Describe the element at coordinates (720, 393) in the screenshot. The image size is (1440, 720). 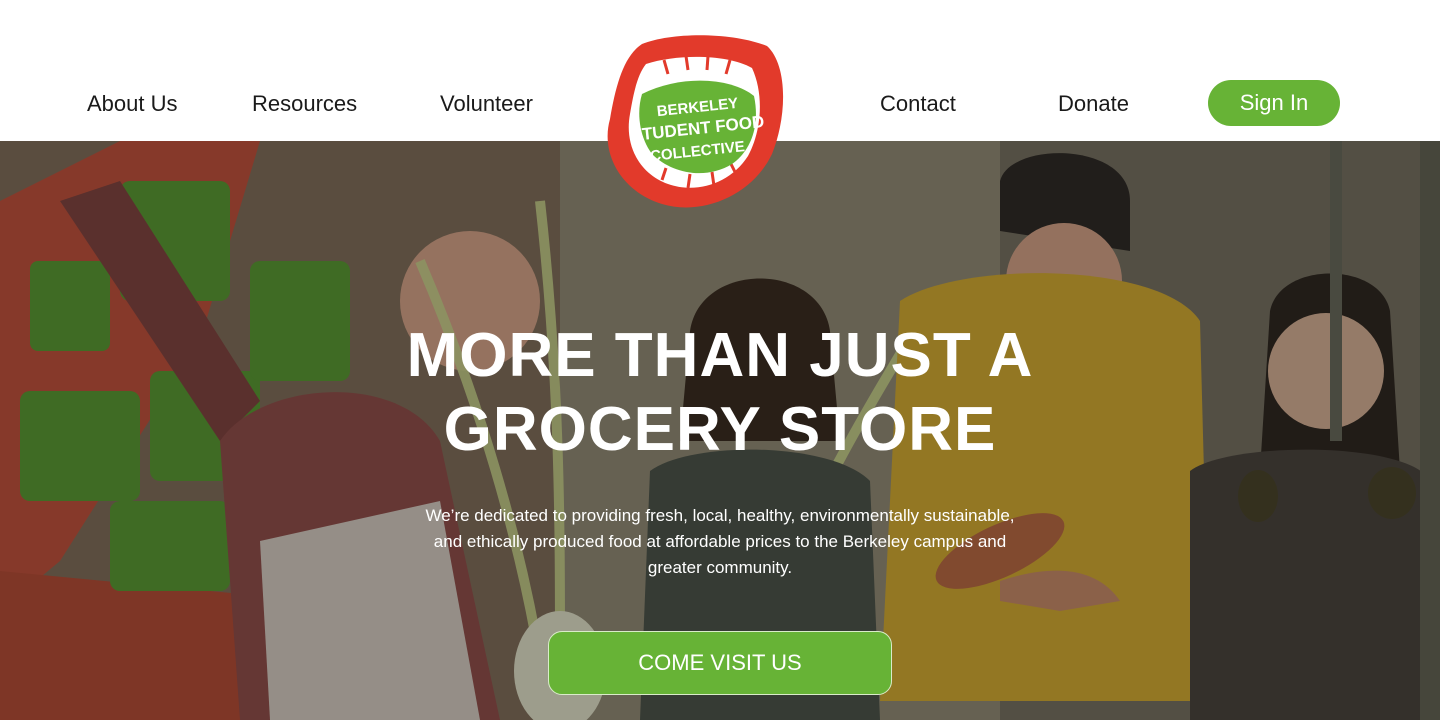
I see `hero-title: MORE THAN JUST A GROCERY STORE` at that location.